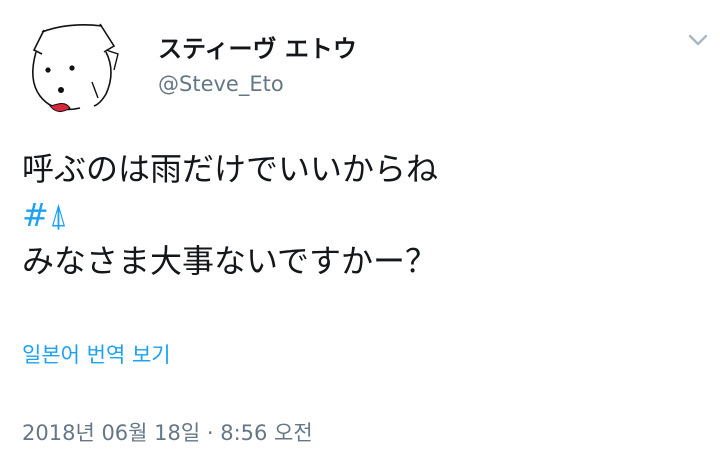  Describe the element at coordinates (230, 261) in the screenshot. I see `tweet-text-line: みなさま大事ないですかー？` at that location.